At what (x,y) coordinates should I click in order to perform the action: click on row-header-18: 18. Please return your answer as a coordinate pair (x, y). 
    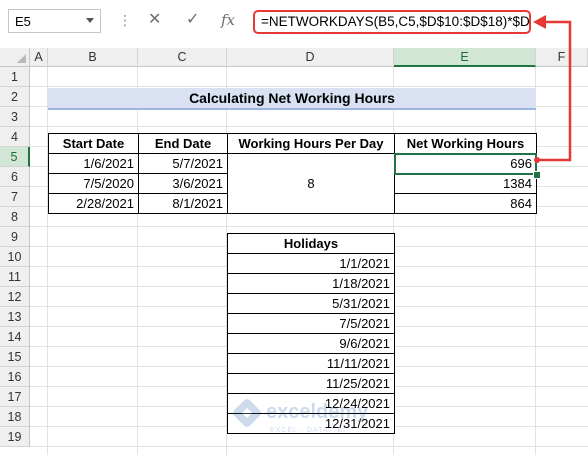
    Looking at the image, I should click on (15, 417).